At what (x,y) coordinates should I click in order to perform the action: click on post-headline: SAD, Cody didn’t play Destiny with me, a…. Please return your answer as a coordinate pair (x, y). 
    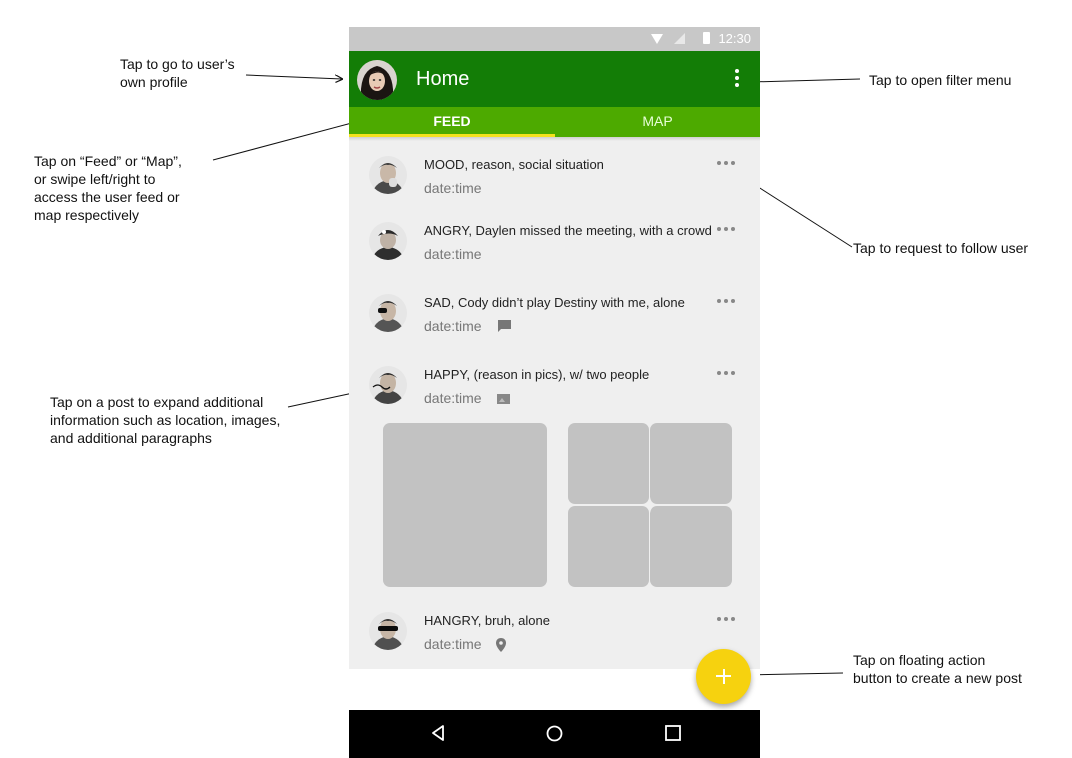
    Looking at the image, I should click on (554, 302).